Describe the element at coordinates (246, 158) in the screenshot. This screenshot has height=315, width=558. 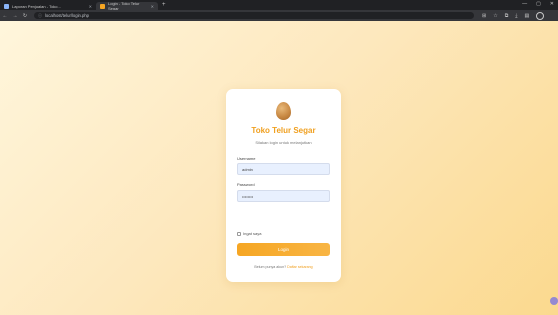
I see `username-label: Username` at that location.